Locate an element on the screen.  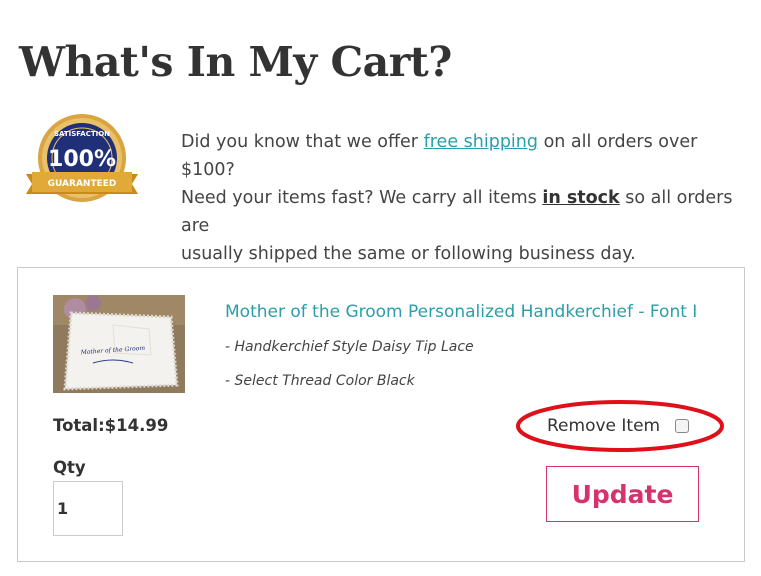
remove-item-label: Remove Item is located at coordinates (604, 426).